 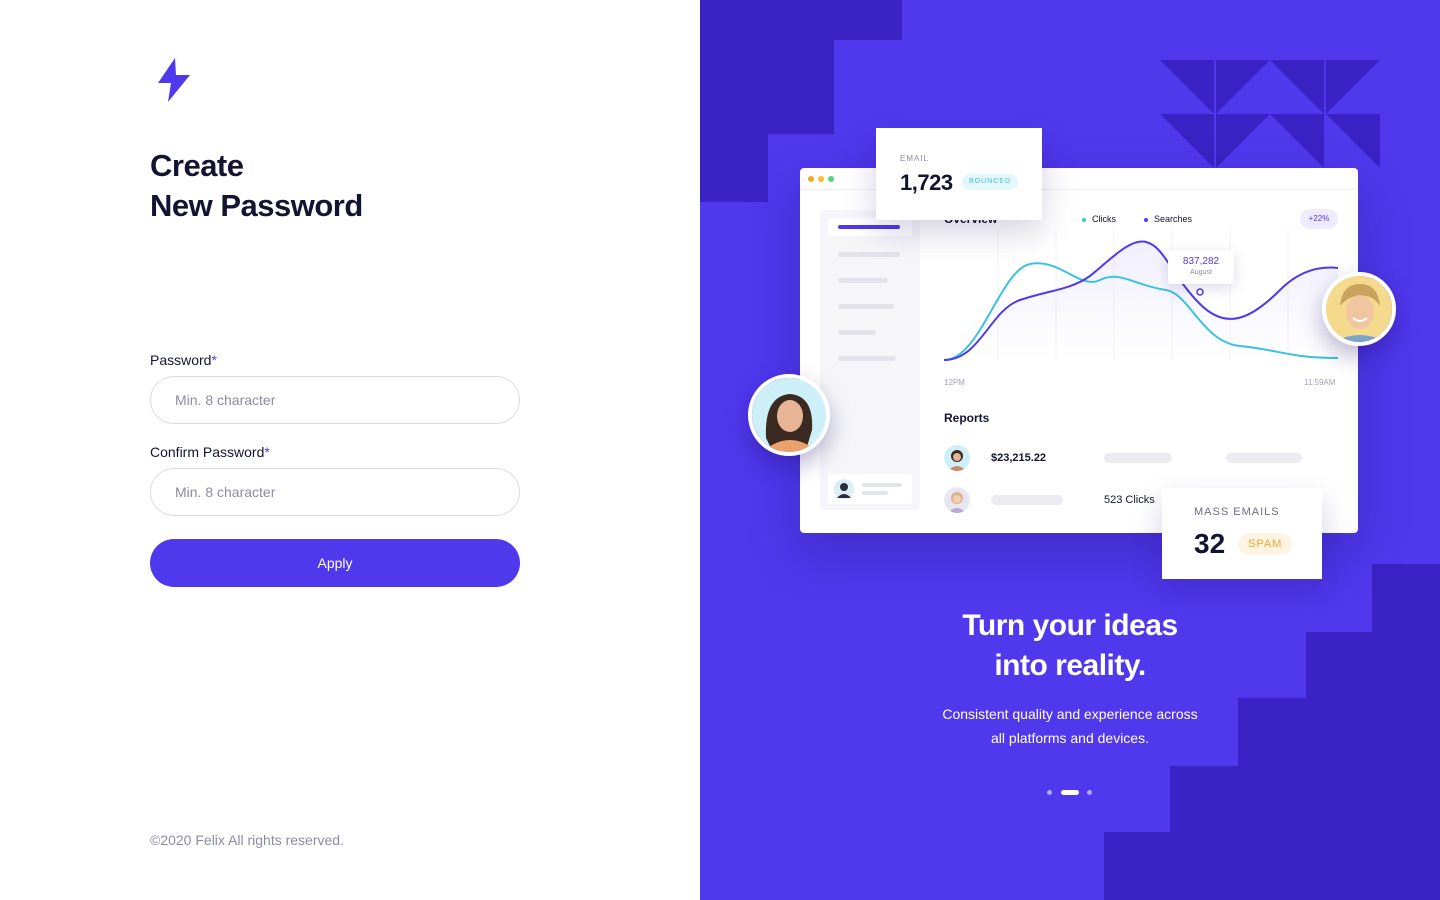 I want to click on legend-searches: Searches, so click(x=1168, y=219).